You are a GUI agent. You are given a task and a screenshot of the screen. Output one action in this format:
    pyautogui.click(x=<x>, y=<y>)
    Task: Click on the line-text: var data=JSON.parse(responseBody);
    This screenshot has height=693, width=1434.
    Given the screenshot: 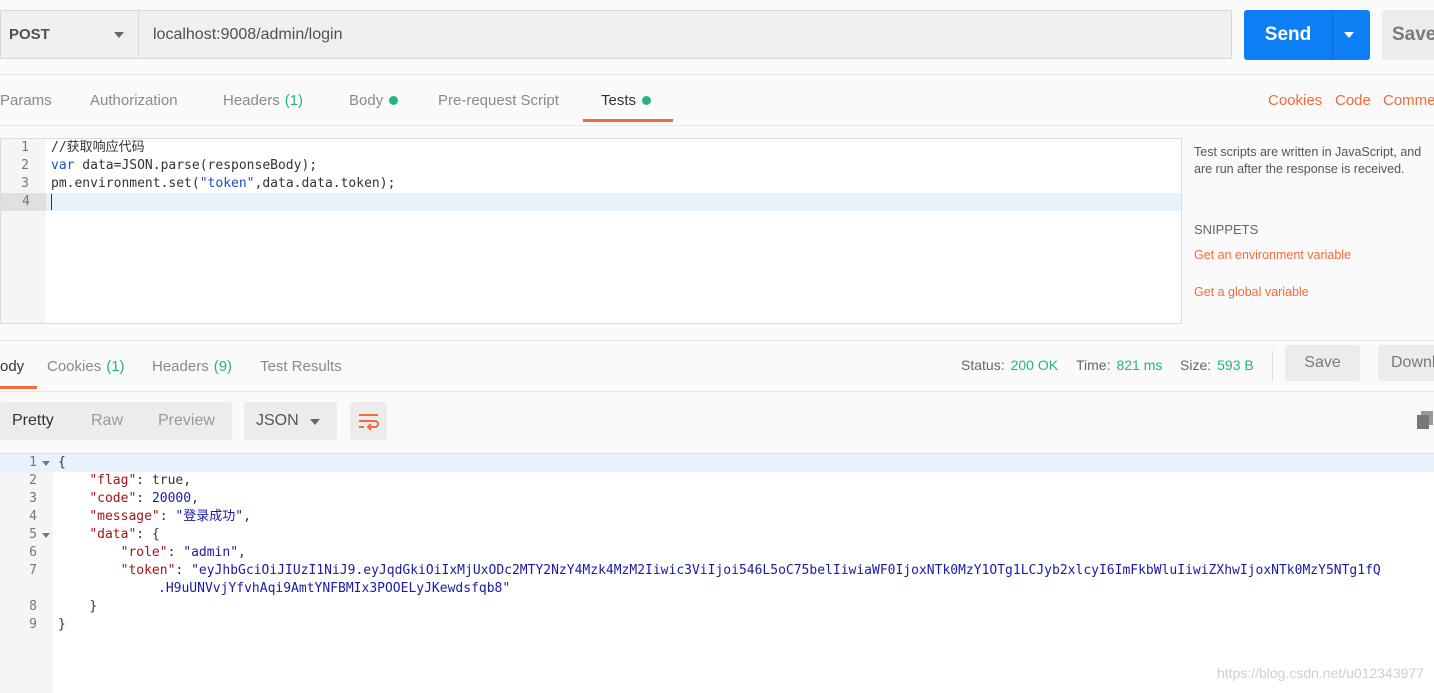 What is the action you would take?
    pyautogui.click(x=184, y=166)
    